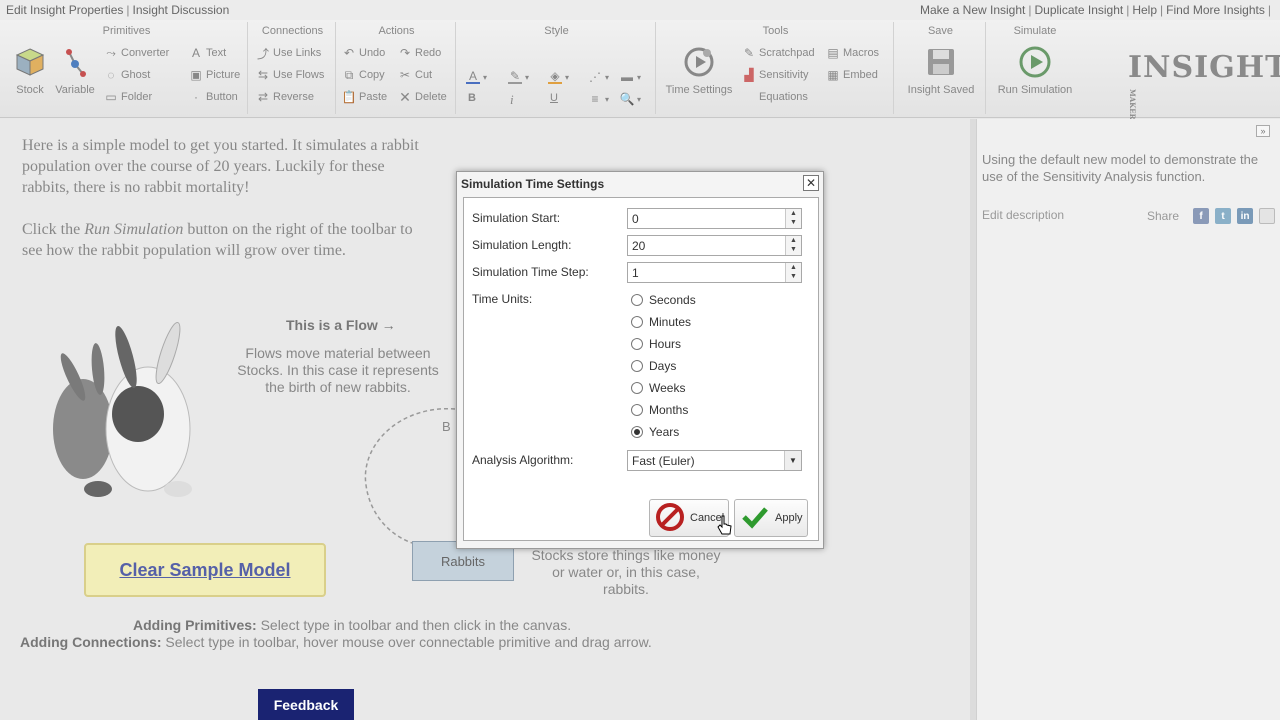 The width and height of the screenshot is (1280, 720). I want to click on stock-button: Stock, so click(30, 70).